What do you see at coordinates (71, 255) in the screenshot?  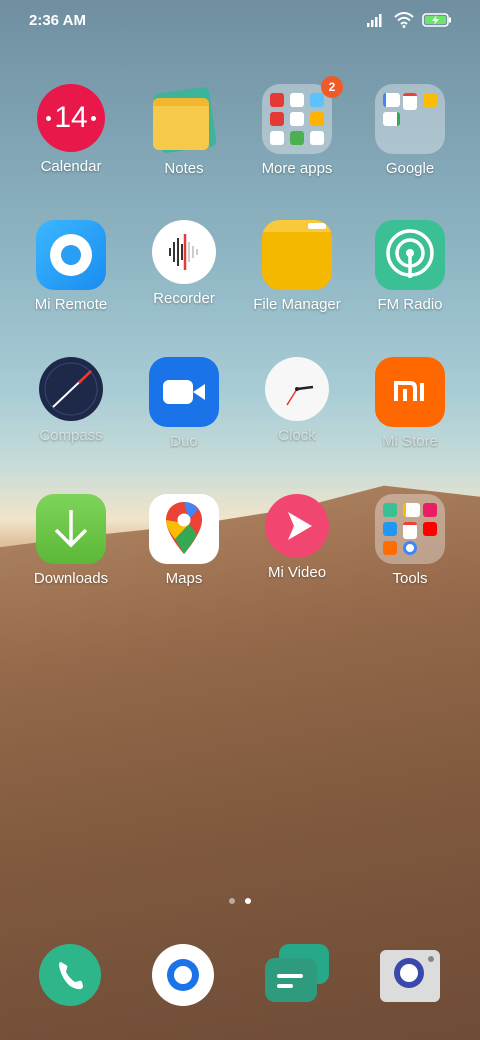 I see `remote-icon` at bounding box center [71, 255].